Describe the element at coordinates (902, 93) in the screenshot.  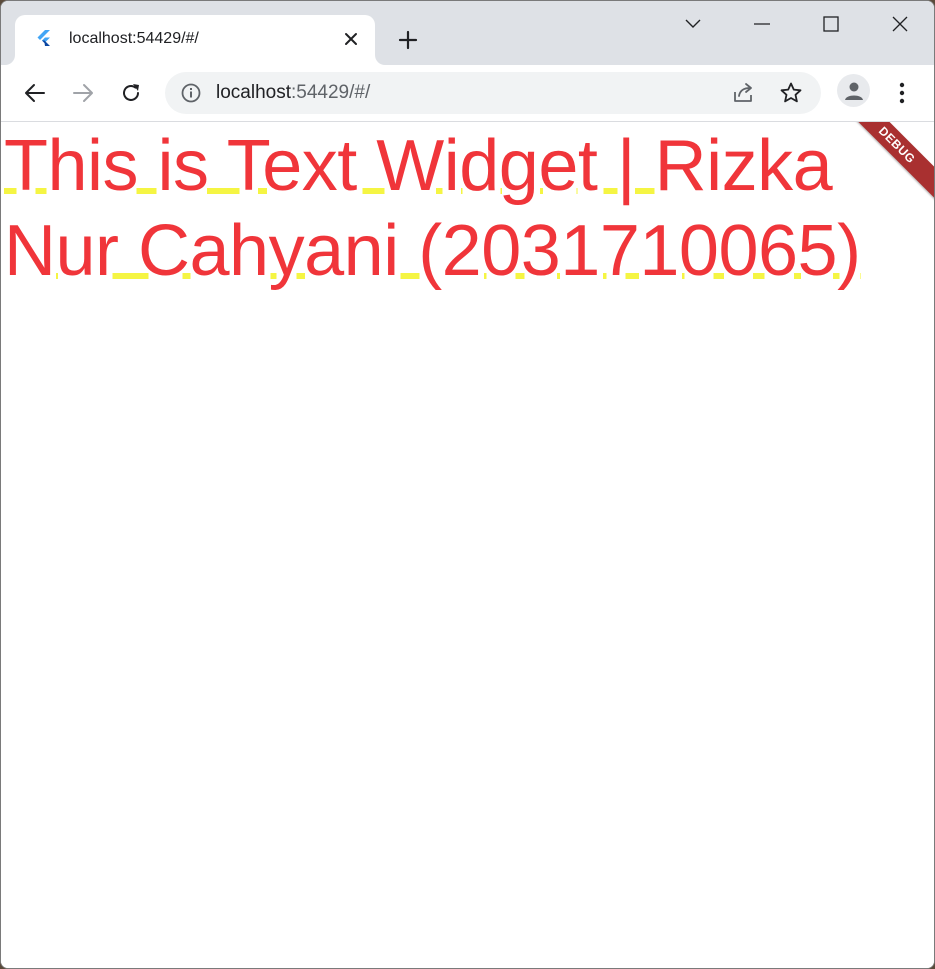
I see `kebab-menu-icon` at that location.